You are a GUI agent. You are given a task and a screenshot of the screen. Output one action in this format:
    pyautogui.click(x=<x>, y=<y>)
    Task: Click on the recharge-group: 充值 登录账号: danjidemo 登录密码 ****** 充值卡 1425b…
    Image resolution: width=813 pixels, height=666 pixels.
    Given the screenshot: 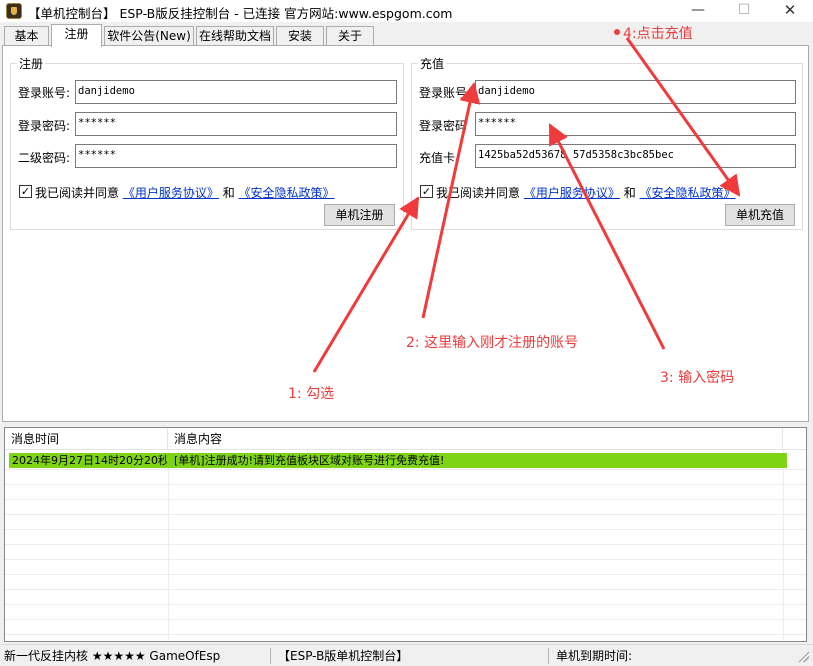 What is the action you would take?
    pyautogui.click(x=607, y=142)
    